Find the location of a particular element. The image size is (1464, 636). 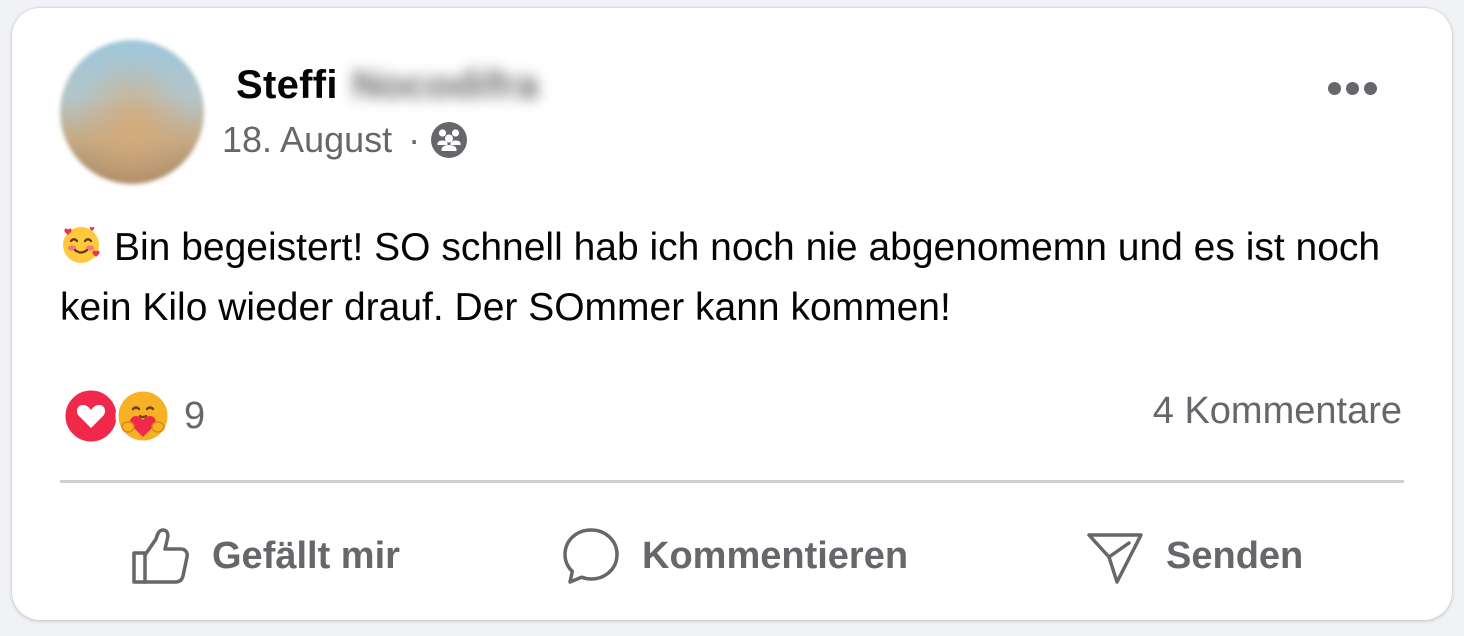

avatar is located at coordinates (132, 112).